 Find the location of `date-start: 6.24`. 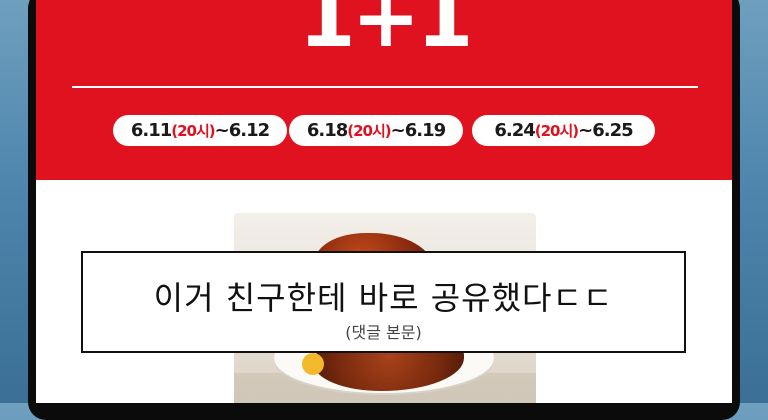

date-start: 6.24 is located at coordinates (514, 130).